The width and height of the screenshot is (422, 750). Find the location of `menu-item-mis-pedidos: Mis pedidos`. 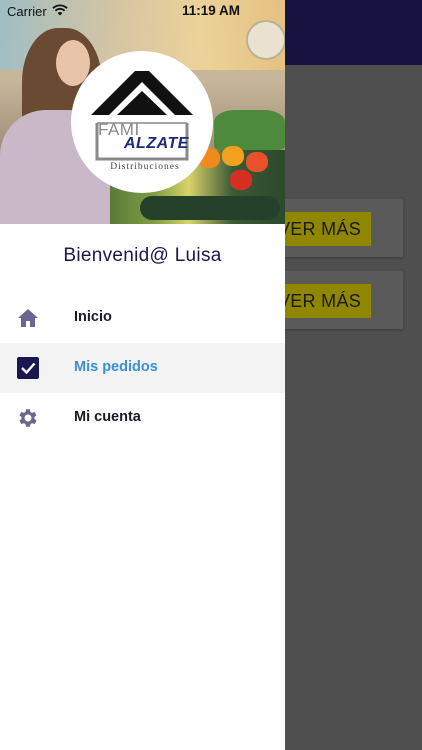

menu-item-mis-pedidos: Mis pedidos is located at coordinates (142, 368).